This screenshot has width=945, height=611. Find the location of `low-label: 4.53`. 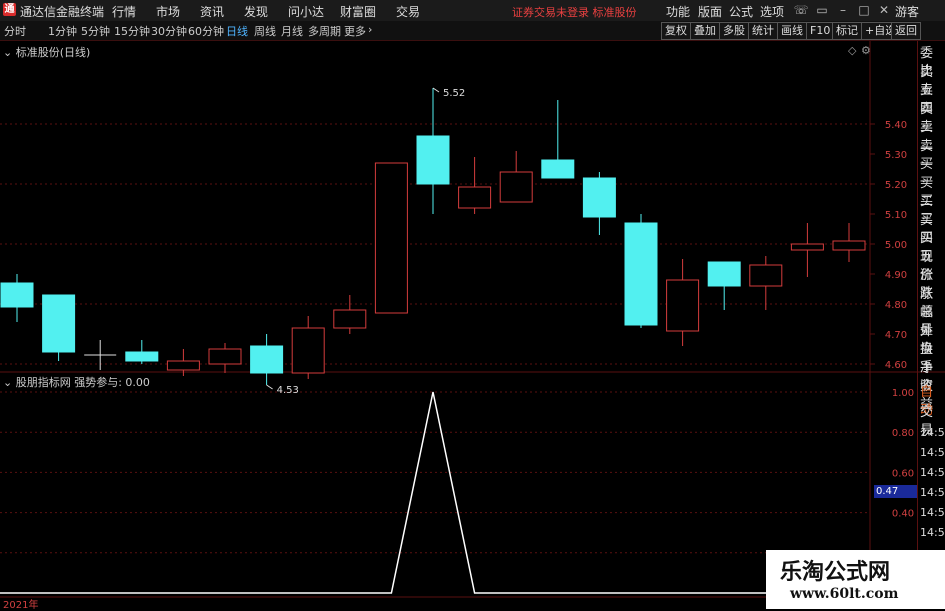

low-label: 4.53 is located at coordinates (288, 390).